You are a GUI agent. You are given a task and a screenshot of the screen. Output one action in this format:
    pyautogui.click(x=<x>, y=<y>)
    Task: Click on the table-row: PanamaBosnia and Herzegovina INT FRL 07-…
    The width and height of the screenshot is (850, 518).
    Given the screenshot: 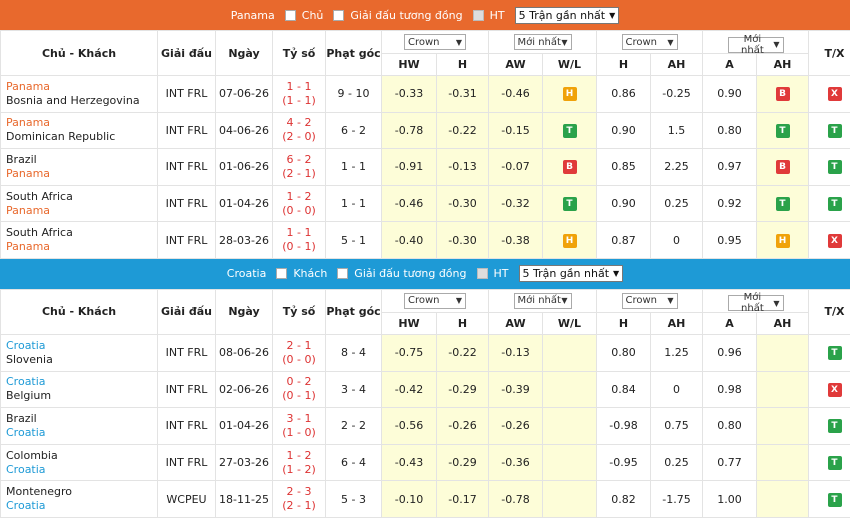 What is the action you would take?
    pyautogui.click(x=425, y=94)
    